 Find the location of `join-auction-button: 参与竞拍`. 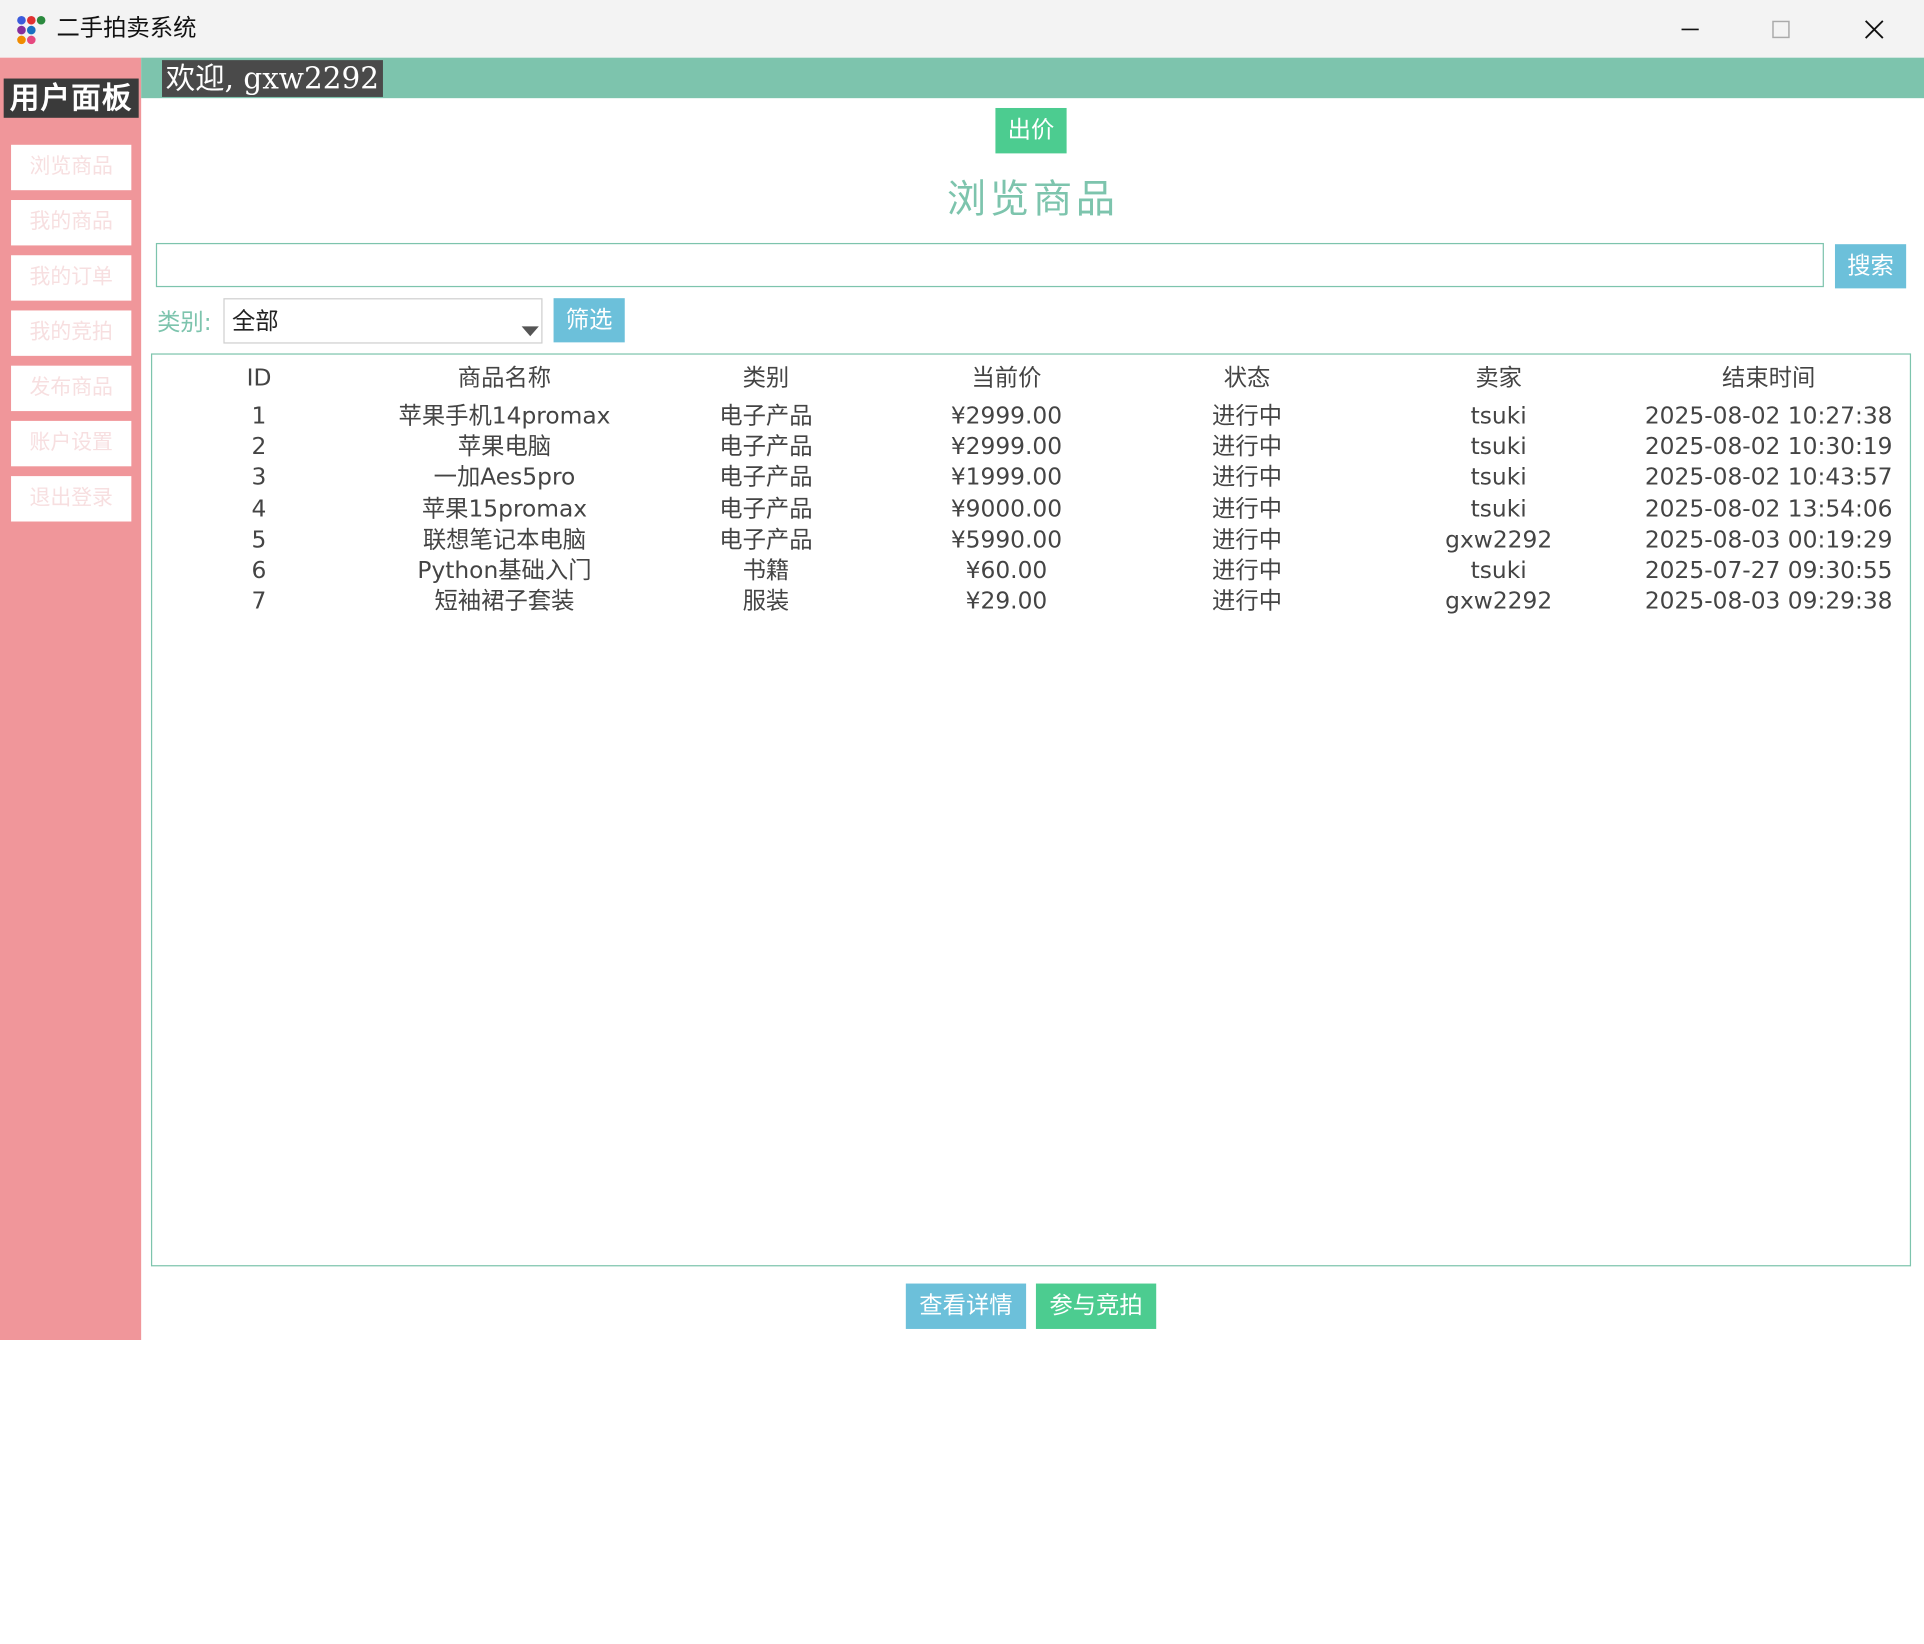

join-auction-button: 参与竞拍 is located at coordinates (1096, 1306).